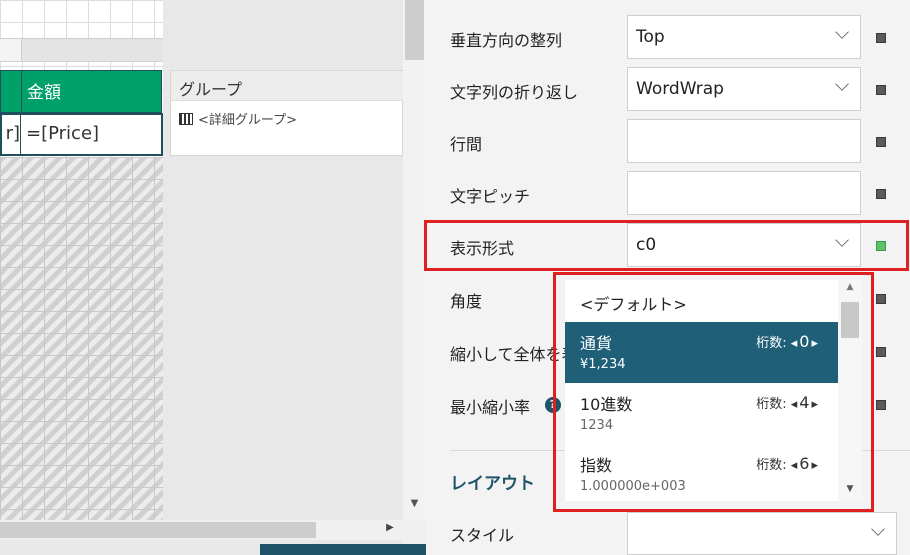  I want to click on band-segment, so click(11, 50).